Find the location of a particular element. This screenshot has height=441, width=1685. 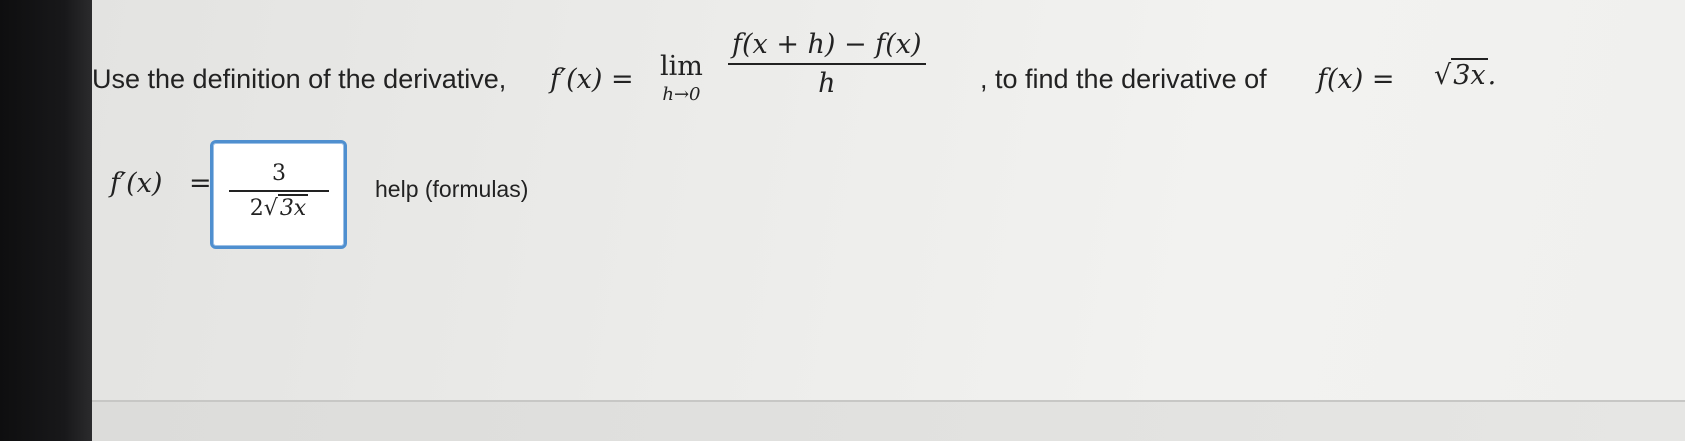

question-suffix: . is located at coordinates (1492, 75).